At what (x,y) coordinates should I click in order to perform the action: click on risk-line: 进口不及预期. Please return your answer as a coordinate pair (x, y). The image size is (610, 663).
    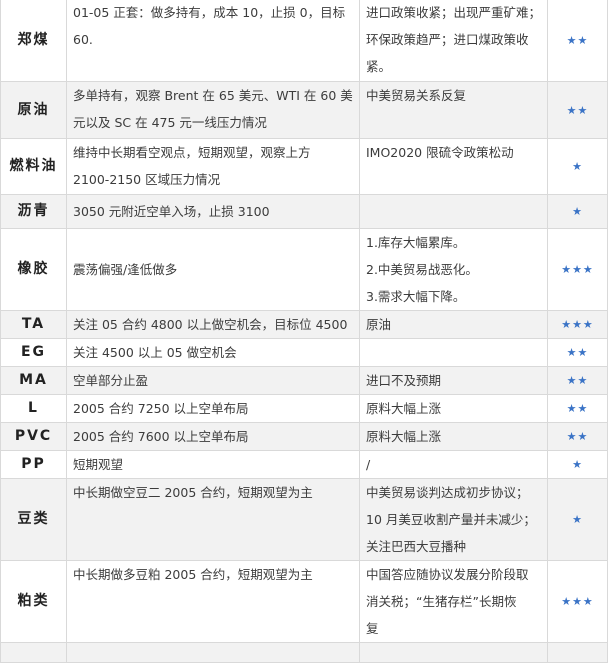
    Looking at the image, I should click on (404, 380).